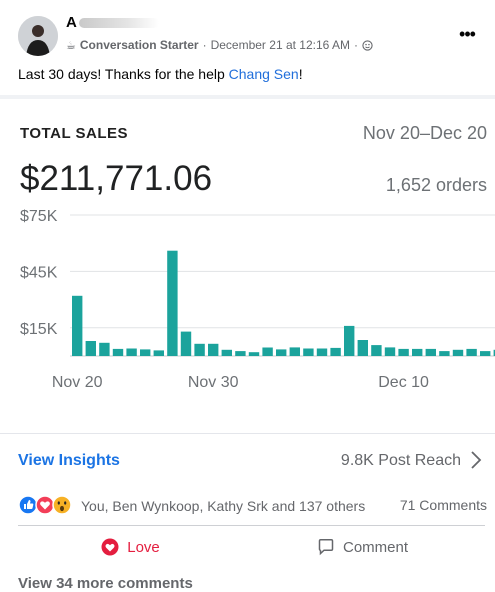  What do you see at coordinates (77, 382) in the screenshot?
I see `x-tick-label: Nov 20` at bounding box center [77, 382].